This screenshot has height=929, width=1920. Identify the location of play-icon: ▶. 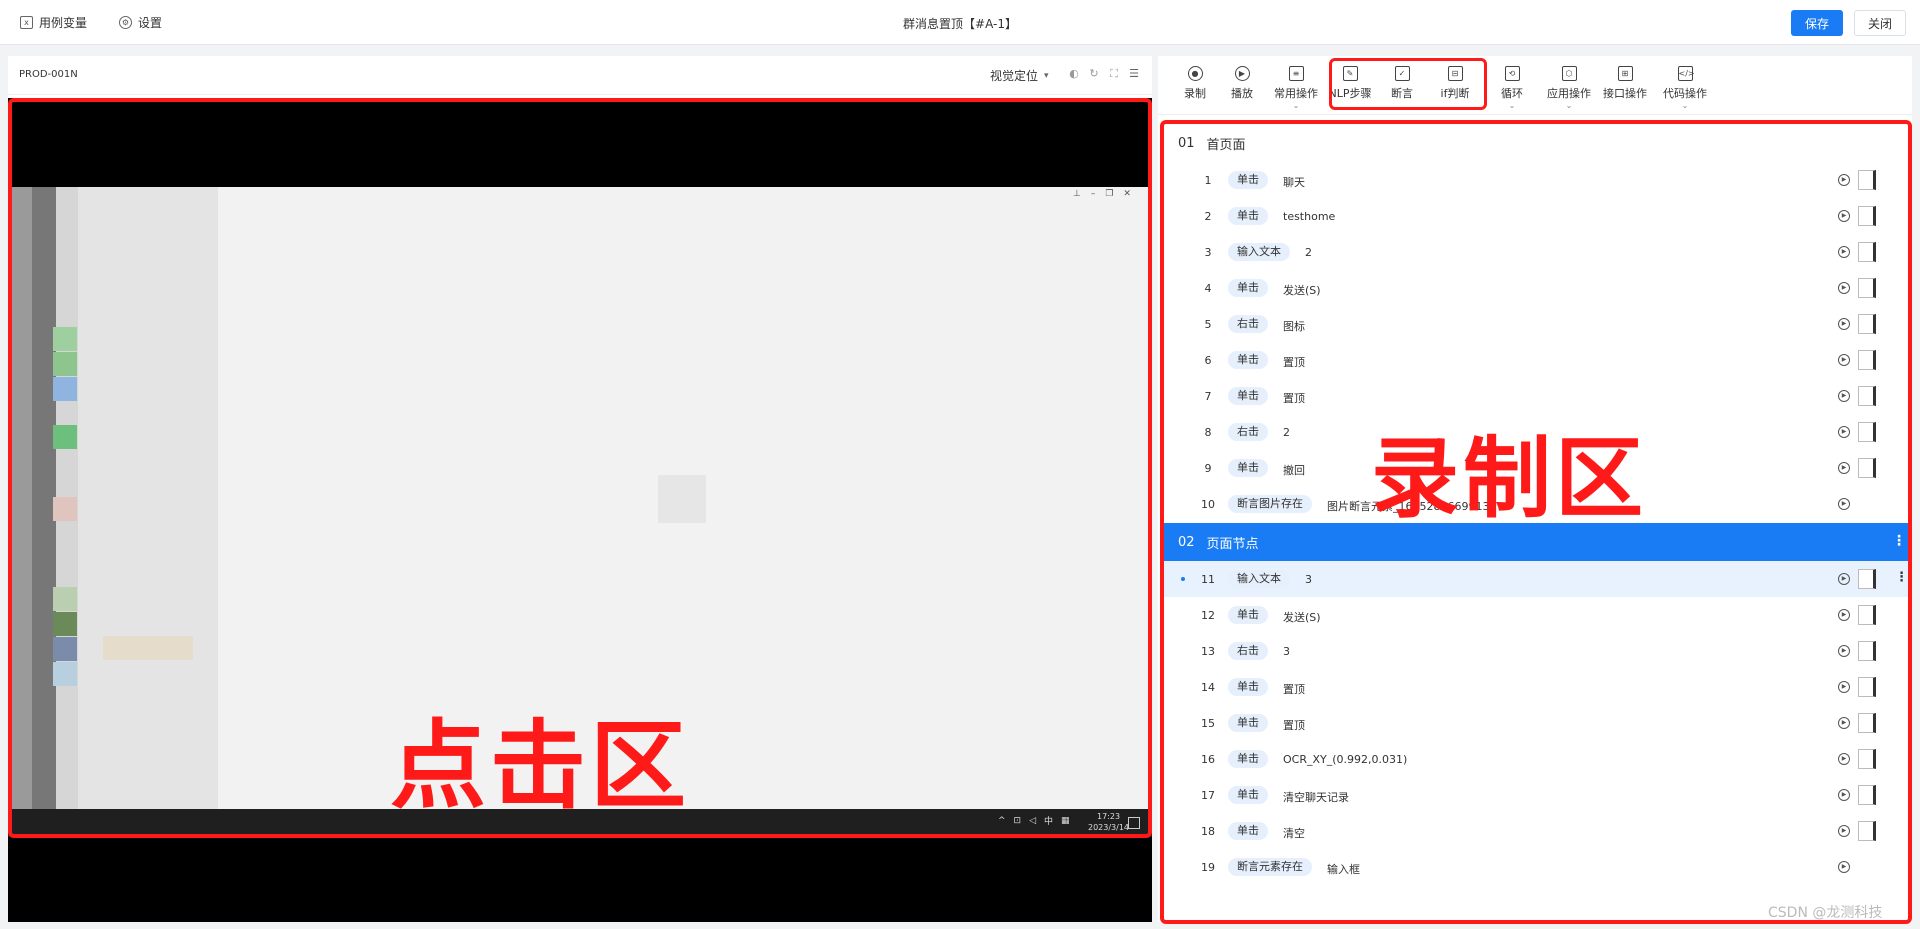
(1242, 73).